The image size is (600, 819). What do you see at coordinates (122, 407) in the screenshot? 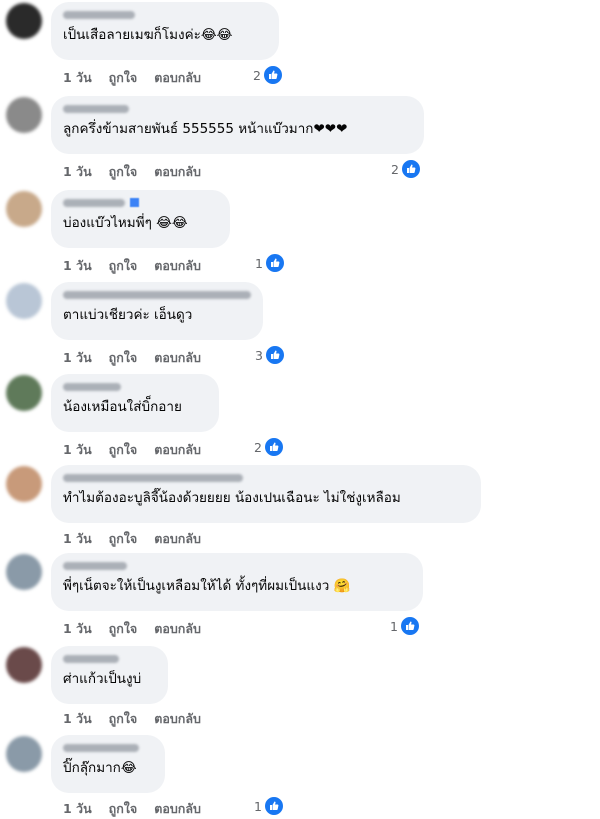
I see `comment-text: น้องเหมือนใส่บิ็กอาย` at bounding box center [122, 407].